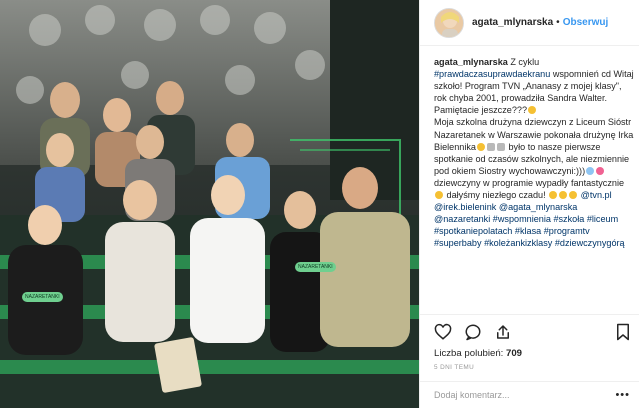  I want to click on hashtag-link: #klasa, so click(528, 231).